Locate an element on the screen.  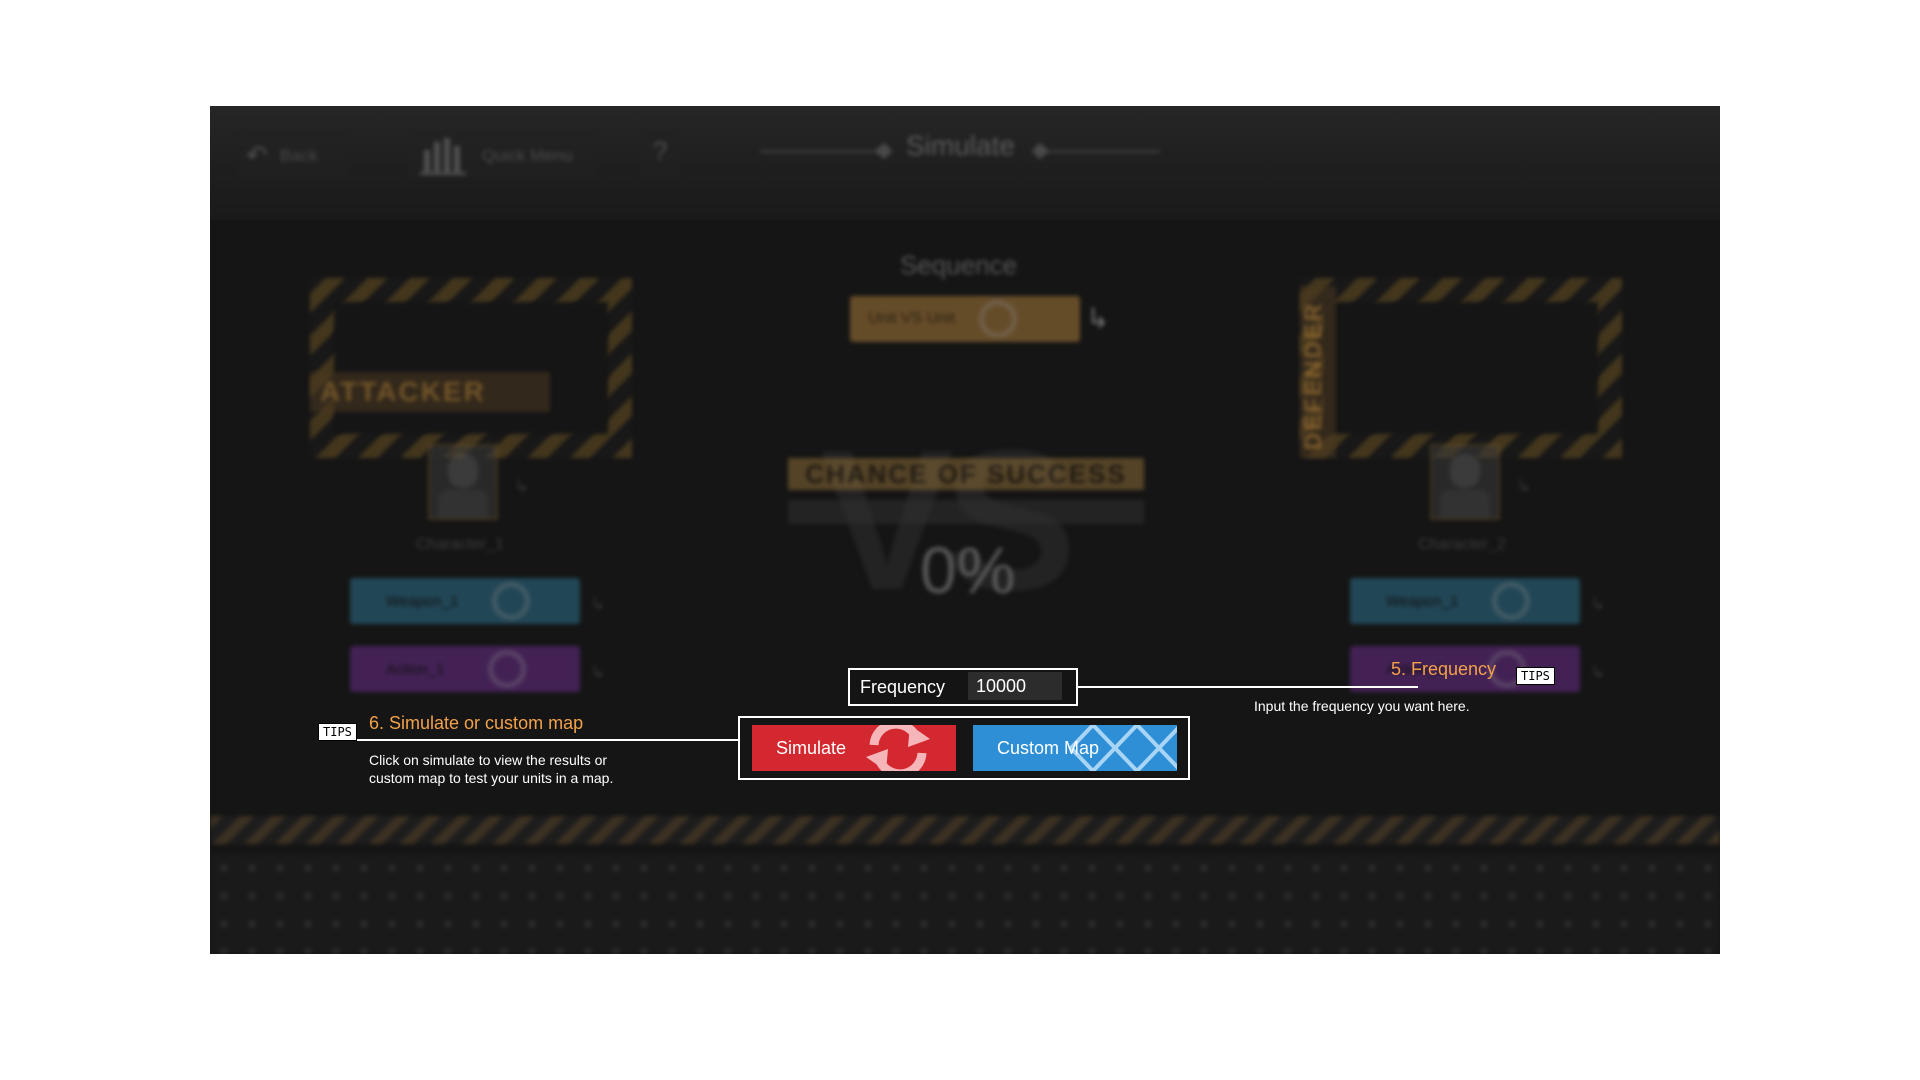
defender-action-arrow-icon: ↳ is located at coordinates (1597, 672).